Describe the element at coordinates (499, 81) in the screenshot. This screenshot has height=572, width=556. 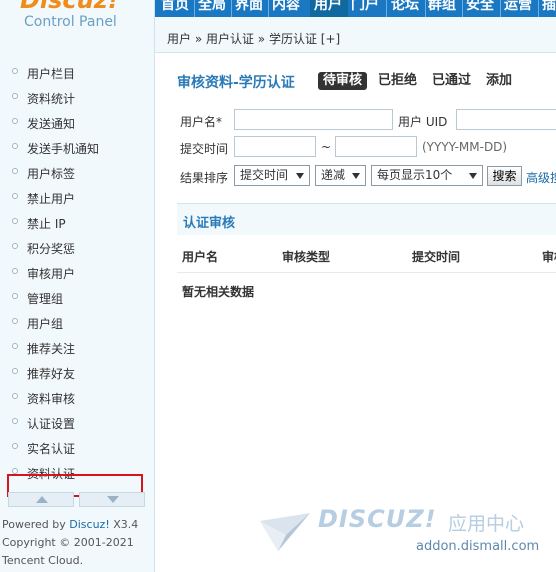
I see `tab-add: 添加` at that location.